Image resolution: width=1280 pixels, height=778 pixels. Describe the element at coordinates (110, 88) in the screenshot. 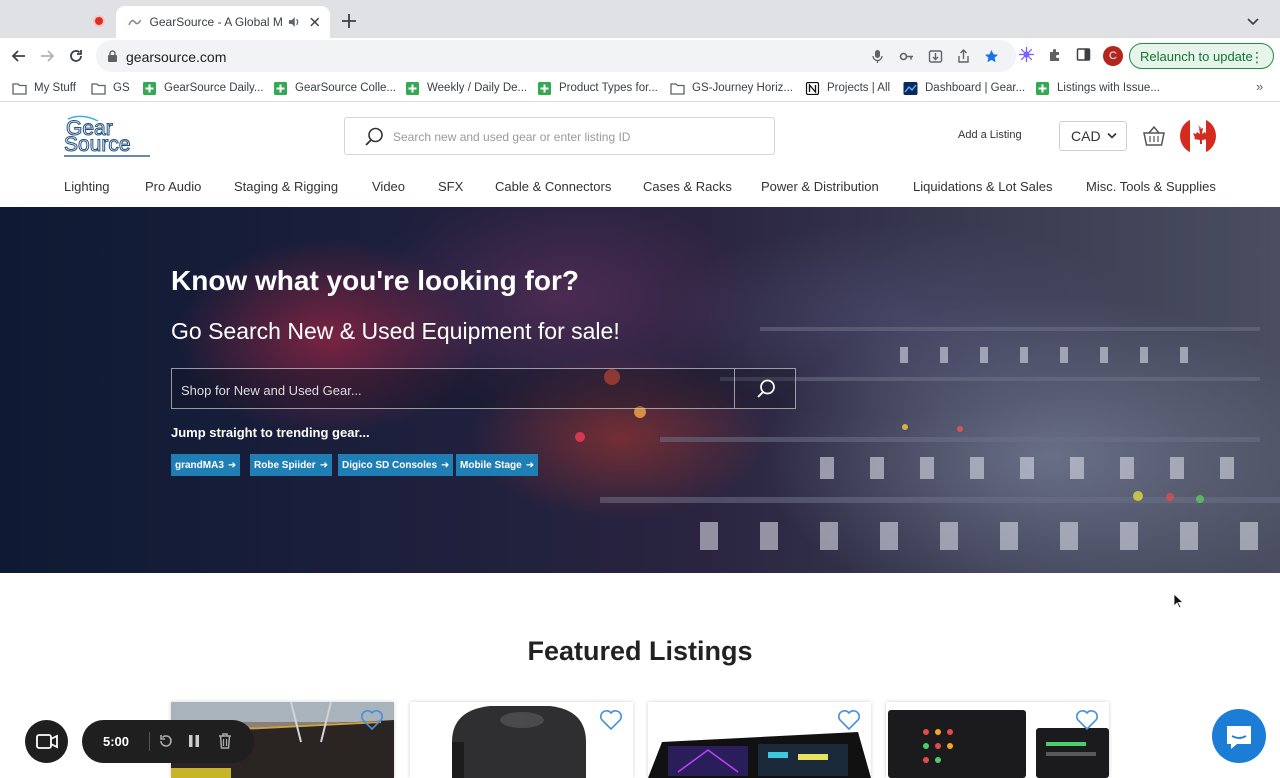

I see `bookmark-item: GS` at that location.